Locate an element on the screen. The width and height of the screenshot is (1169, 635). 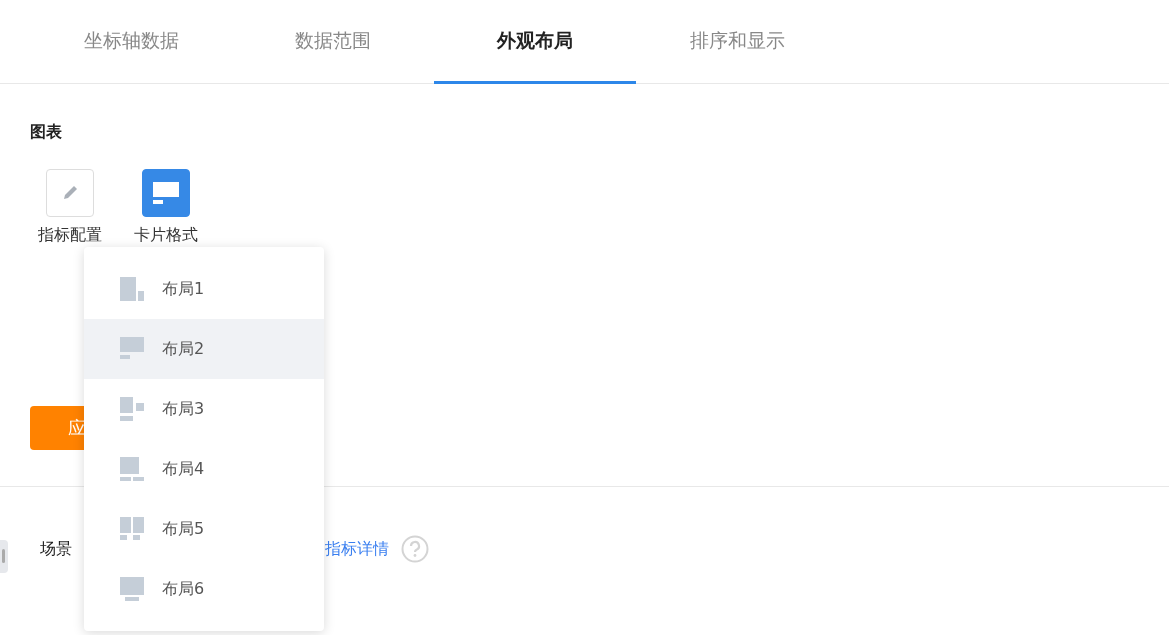
monitor-icon is located at coordinates (166, 193).